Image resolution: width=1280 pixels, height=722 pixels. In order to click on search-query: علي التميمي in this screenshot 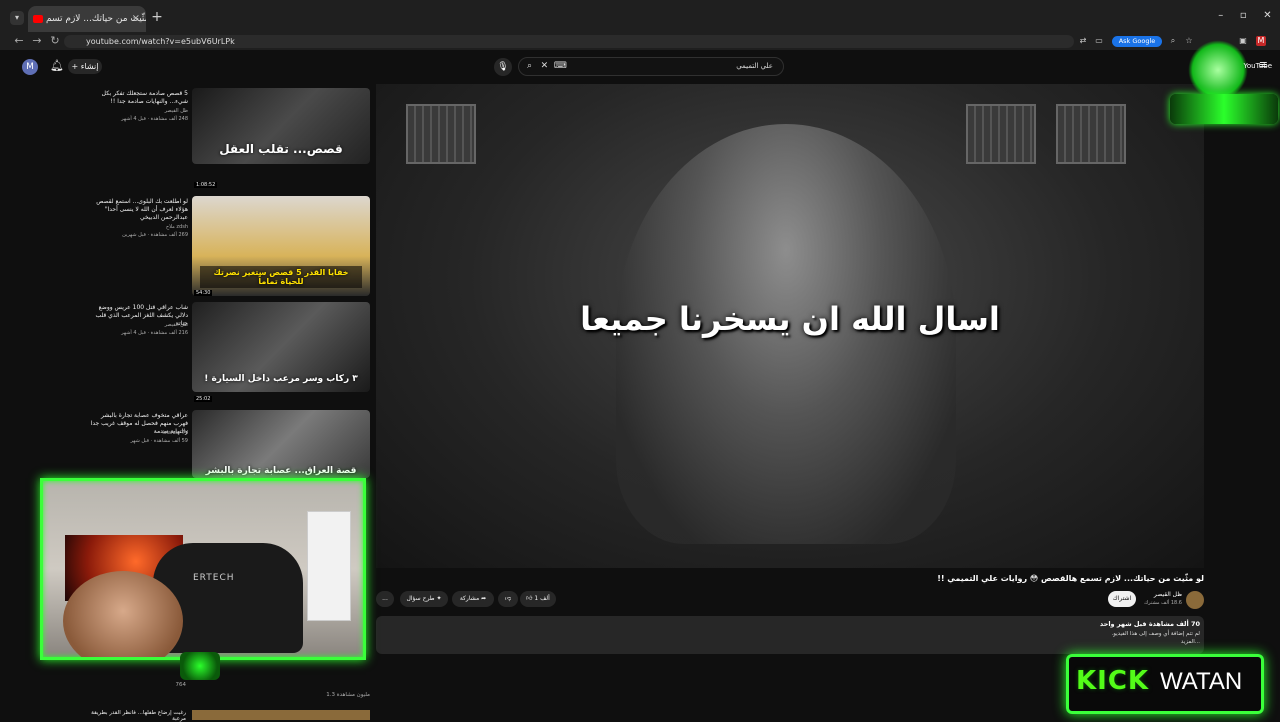, I will do `click(754, 66)`.